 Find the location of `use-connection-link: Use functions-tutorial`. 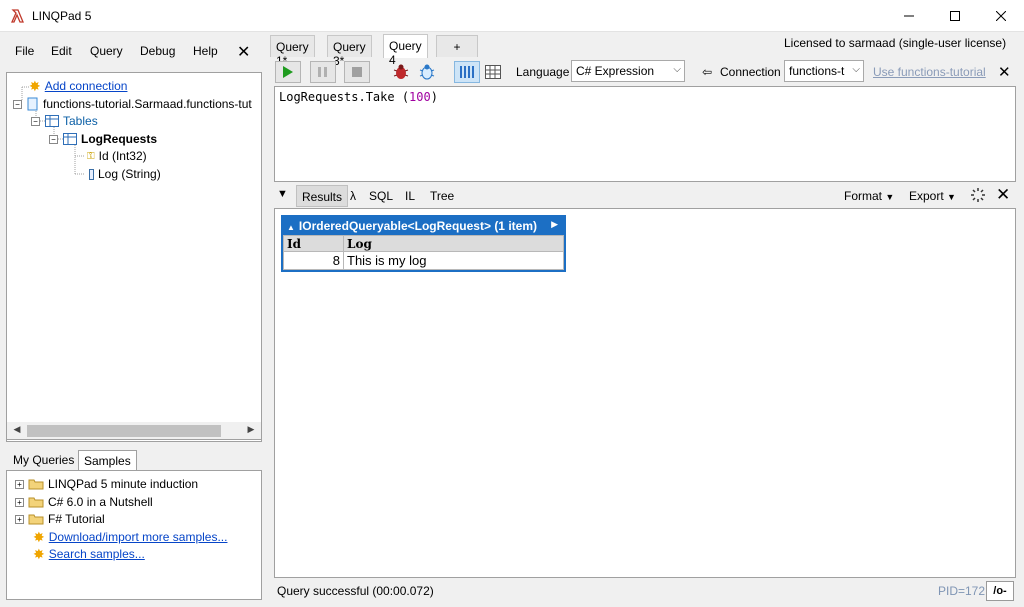

use-connection-link: Use functions-tutorial is located at coordinates (929, 72).